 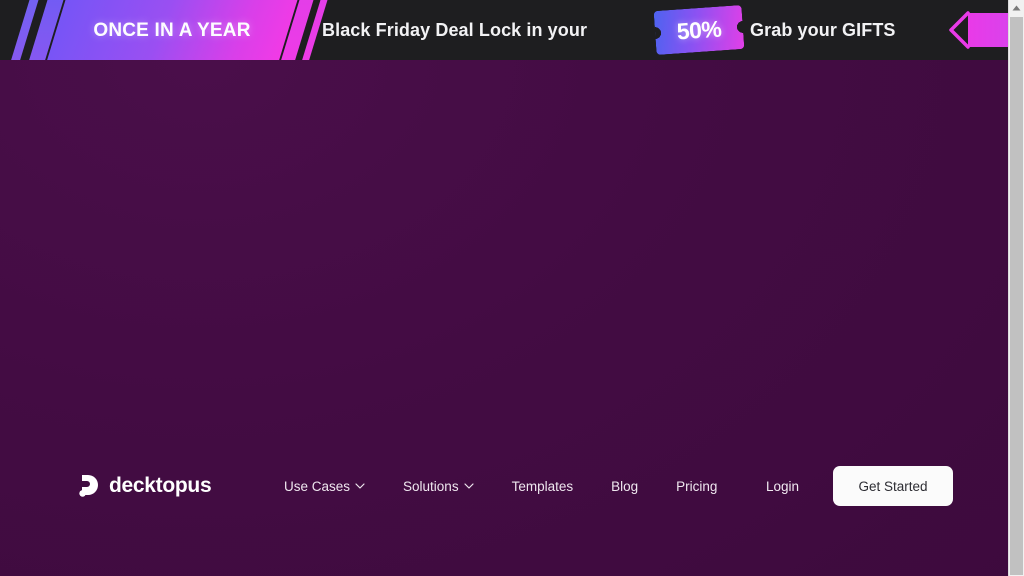 I want to click on get-started-button: Get Started, so click(x=893, y=486).